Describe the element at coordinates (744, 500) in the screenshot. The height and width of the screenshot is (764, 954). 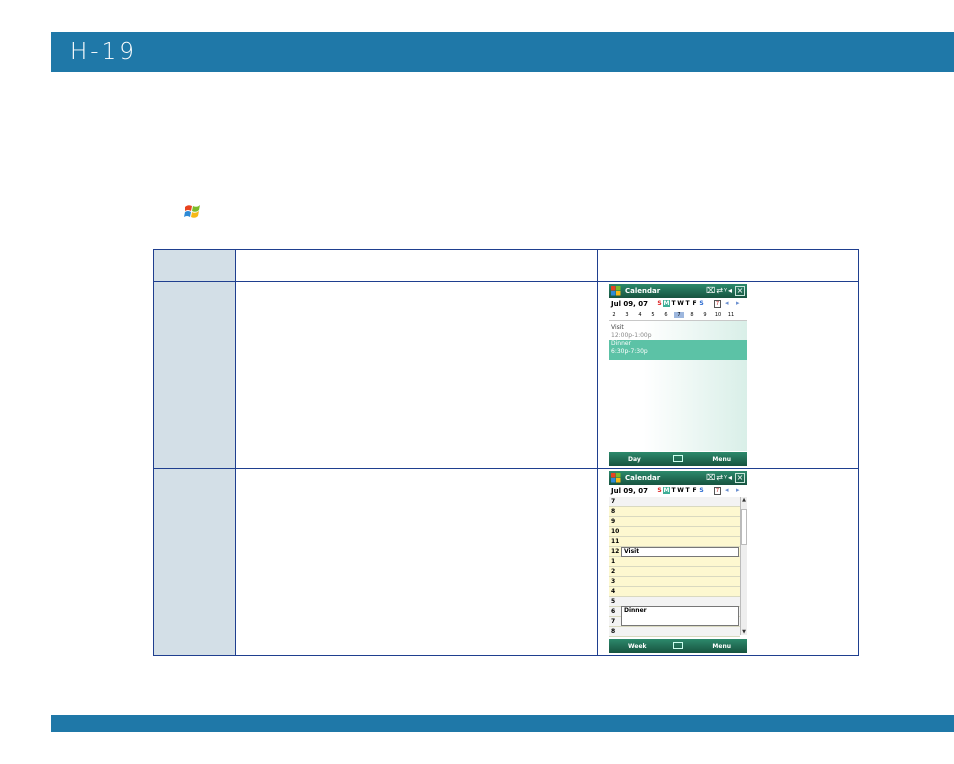
I see `scroll-up-icon: ▲` at that location.